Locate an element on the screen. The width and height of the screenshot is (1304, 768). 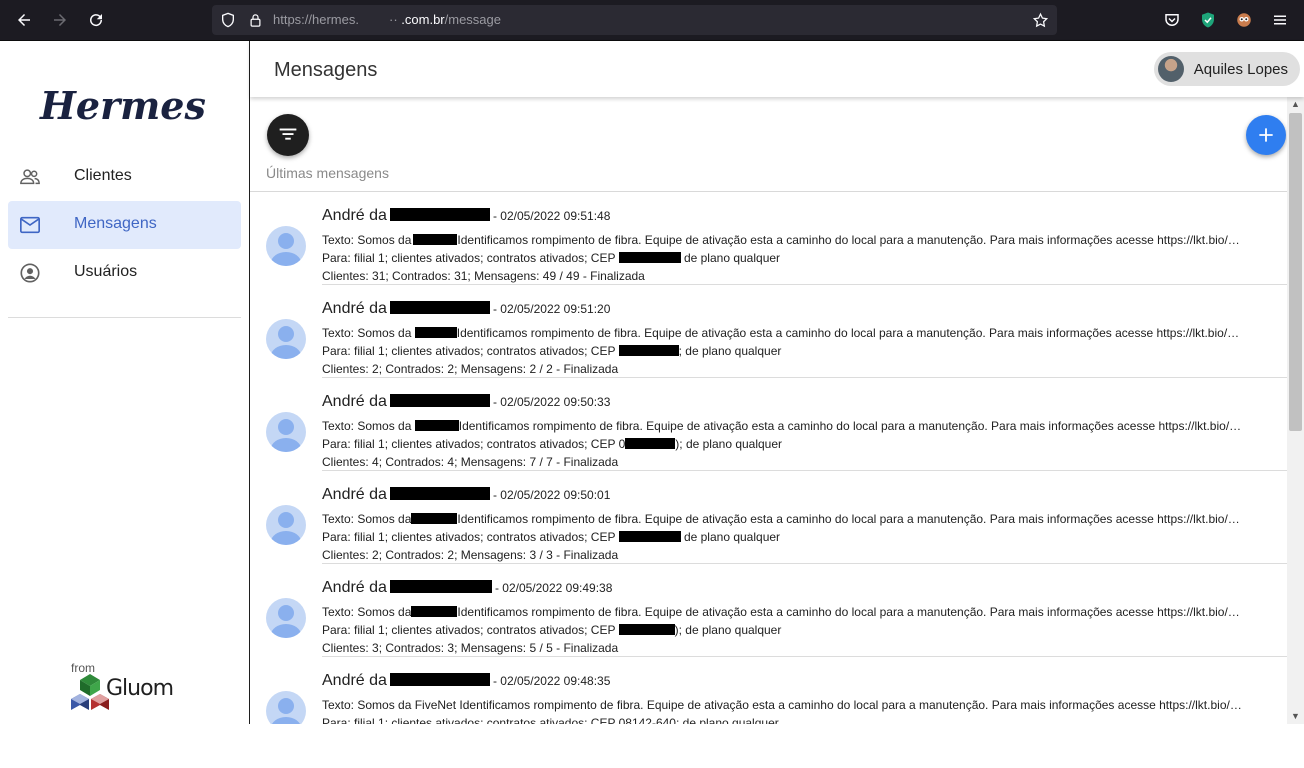
pocket-icon is located at coordinates (1172, 20).